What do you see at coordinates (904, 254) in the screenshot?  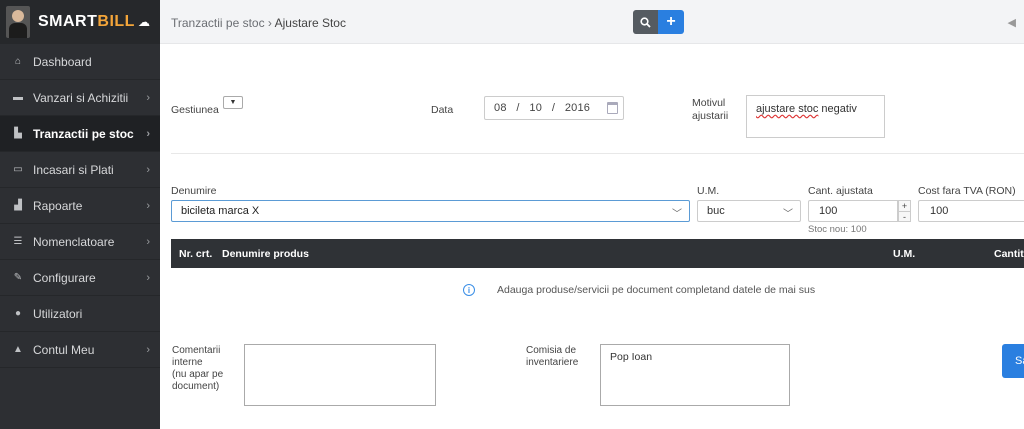 I see `col-um: U.M.` at bounding box center [904, 254].